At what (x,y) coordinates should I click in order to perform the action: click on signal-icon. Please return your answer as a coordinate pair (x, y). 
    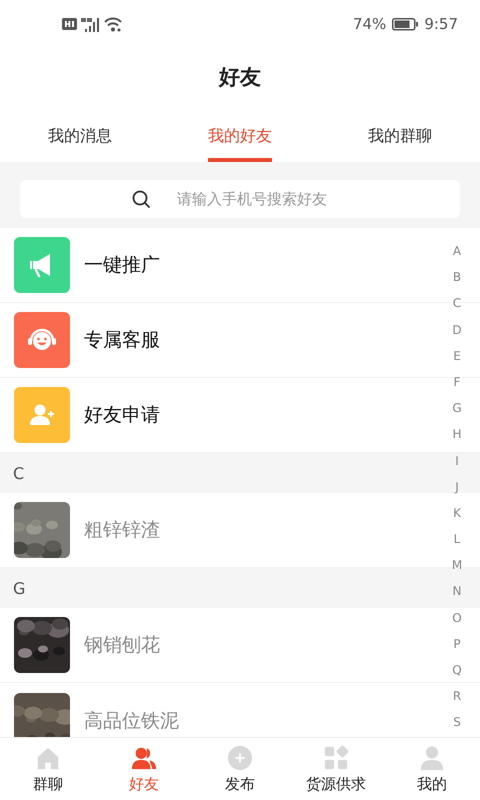
    Looking at the image, I should click on (90, 24).